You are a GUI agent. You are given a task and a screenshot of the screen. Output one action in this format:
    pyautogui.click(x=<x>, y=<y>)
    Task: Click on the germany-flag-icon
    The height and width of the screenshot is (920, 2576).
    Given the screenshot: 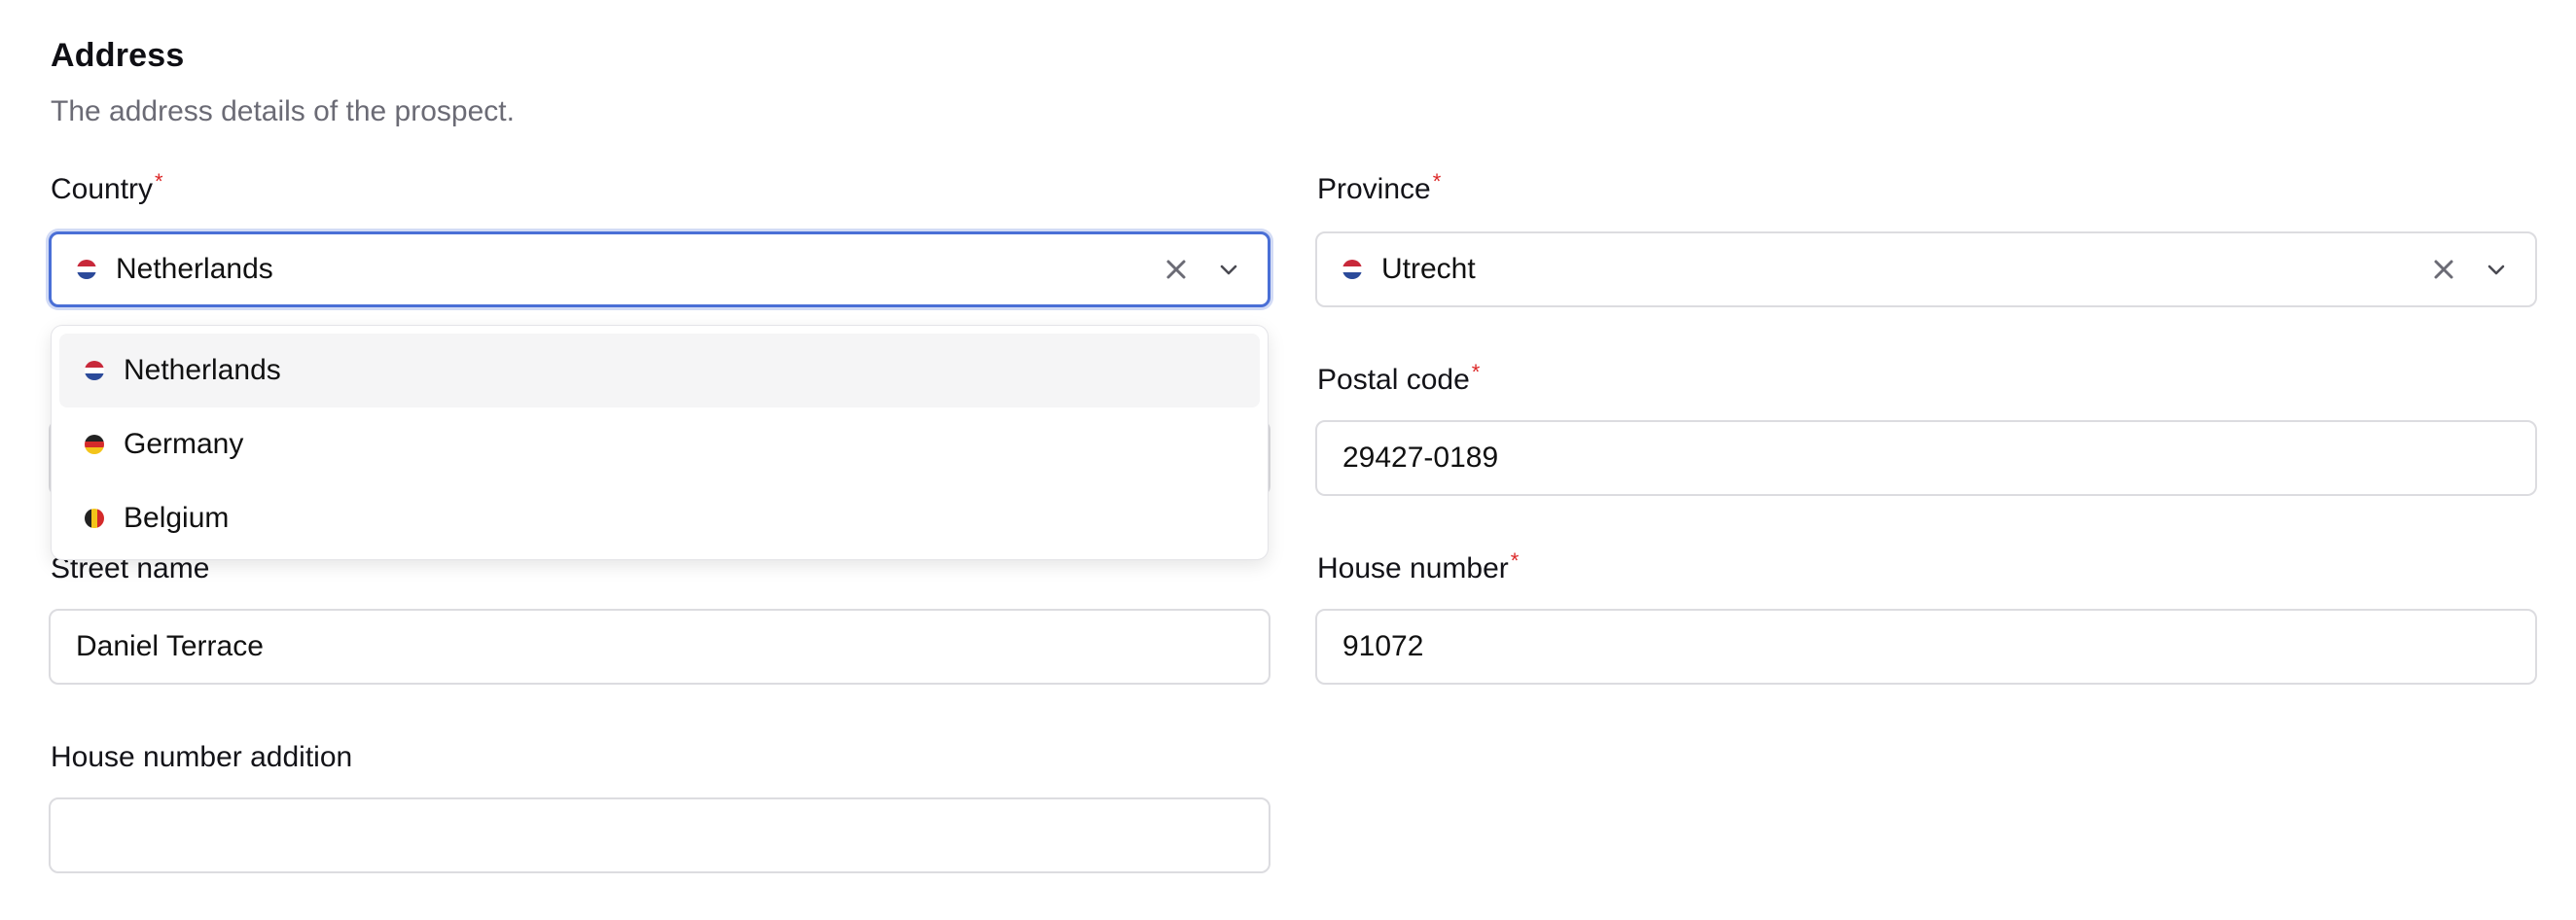 What is the action you would take?
    pyautogui.click(x=94, y=444)
    